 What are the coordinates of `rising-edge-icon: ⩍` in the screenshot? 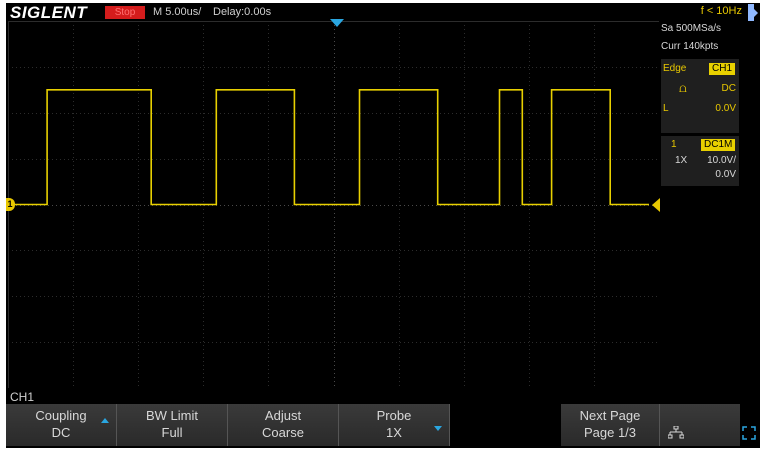 It's located at (683, 88).